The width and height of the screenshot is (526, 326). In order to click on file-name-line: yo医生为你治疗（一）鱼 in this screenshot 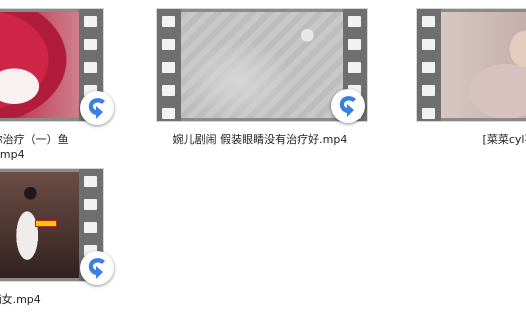, I will do `click(34, 139)`.